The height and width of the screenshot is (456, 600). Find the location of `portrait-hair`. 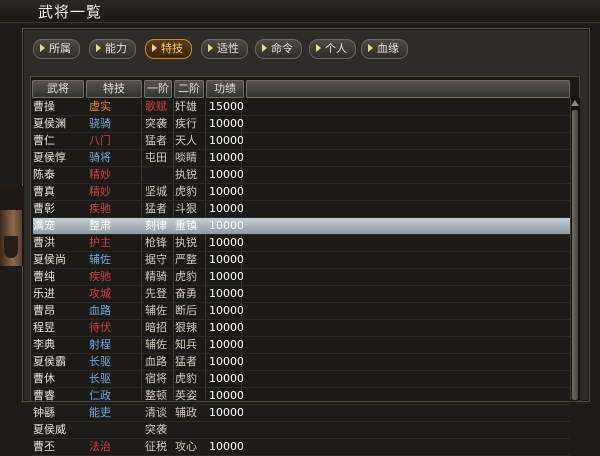

portrait-hair is located at coordinates (11, 198).